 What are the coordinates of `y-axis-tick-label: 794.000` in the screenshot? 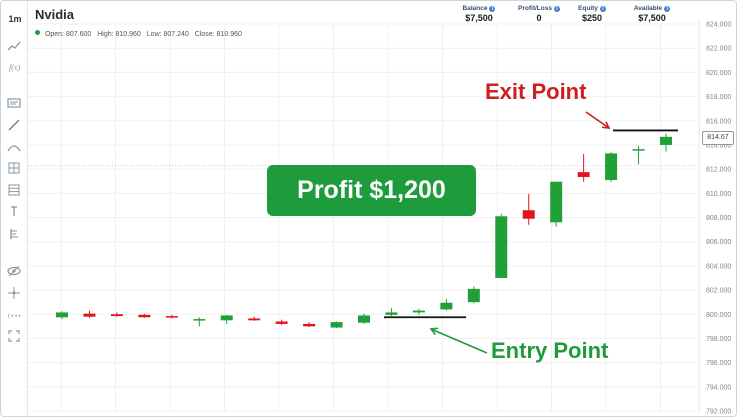 It's located at (718, 387).